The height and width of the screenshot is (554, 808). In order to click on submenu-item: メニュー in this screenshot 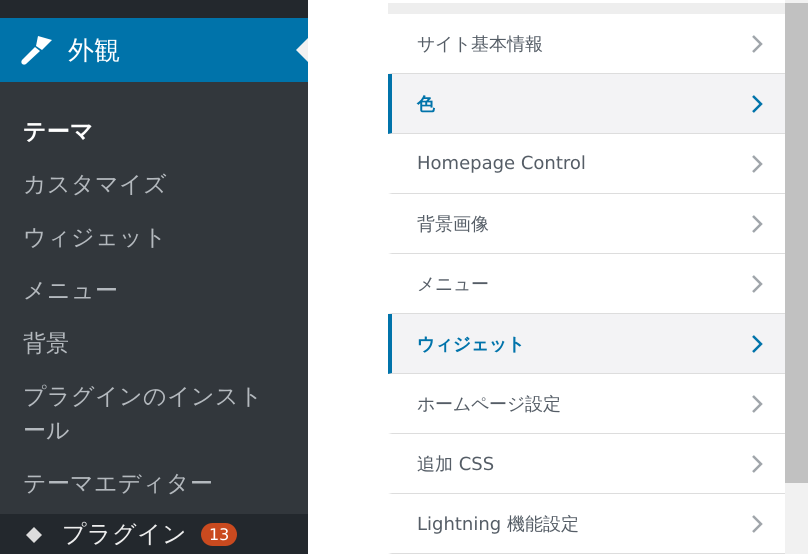, I will do `click(145, 291)`.